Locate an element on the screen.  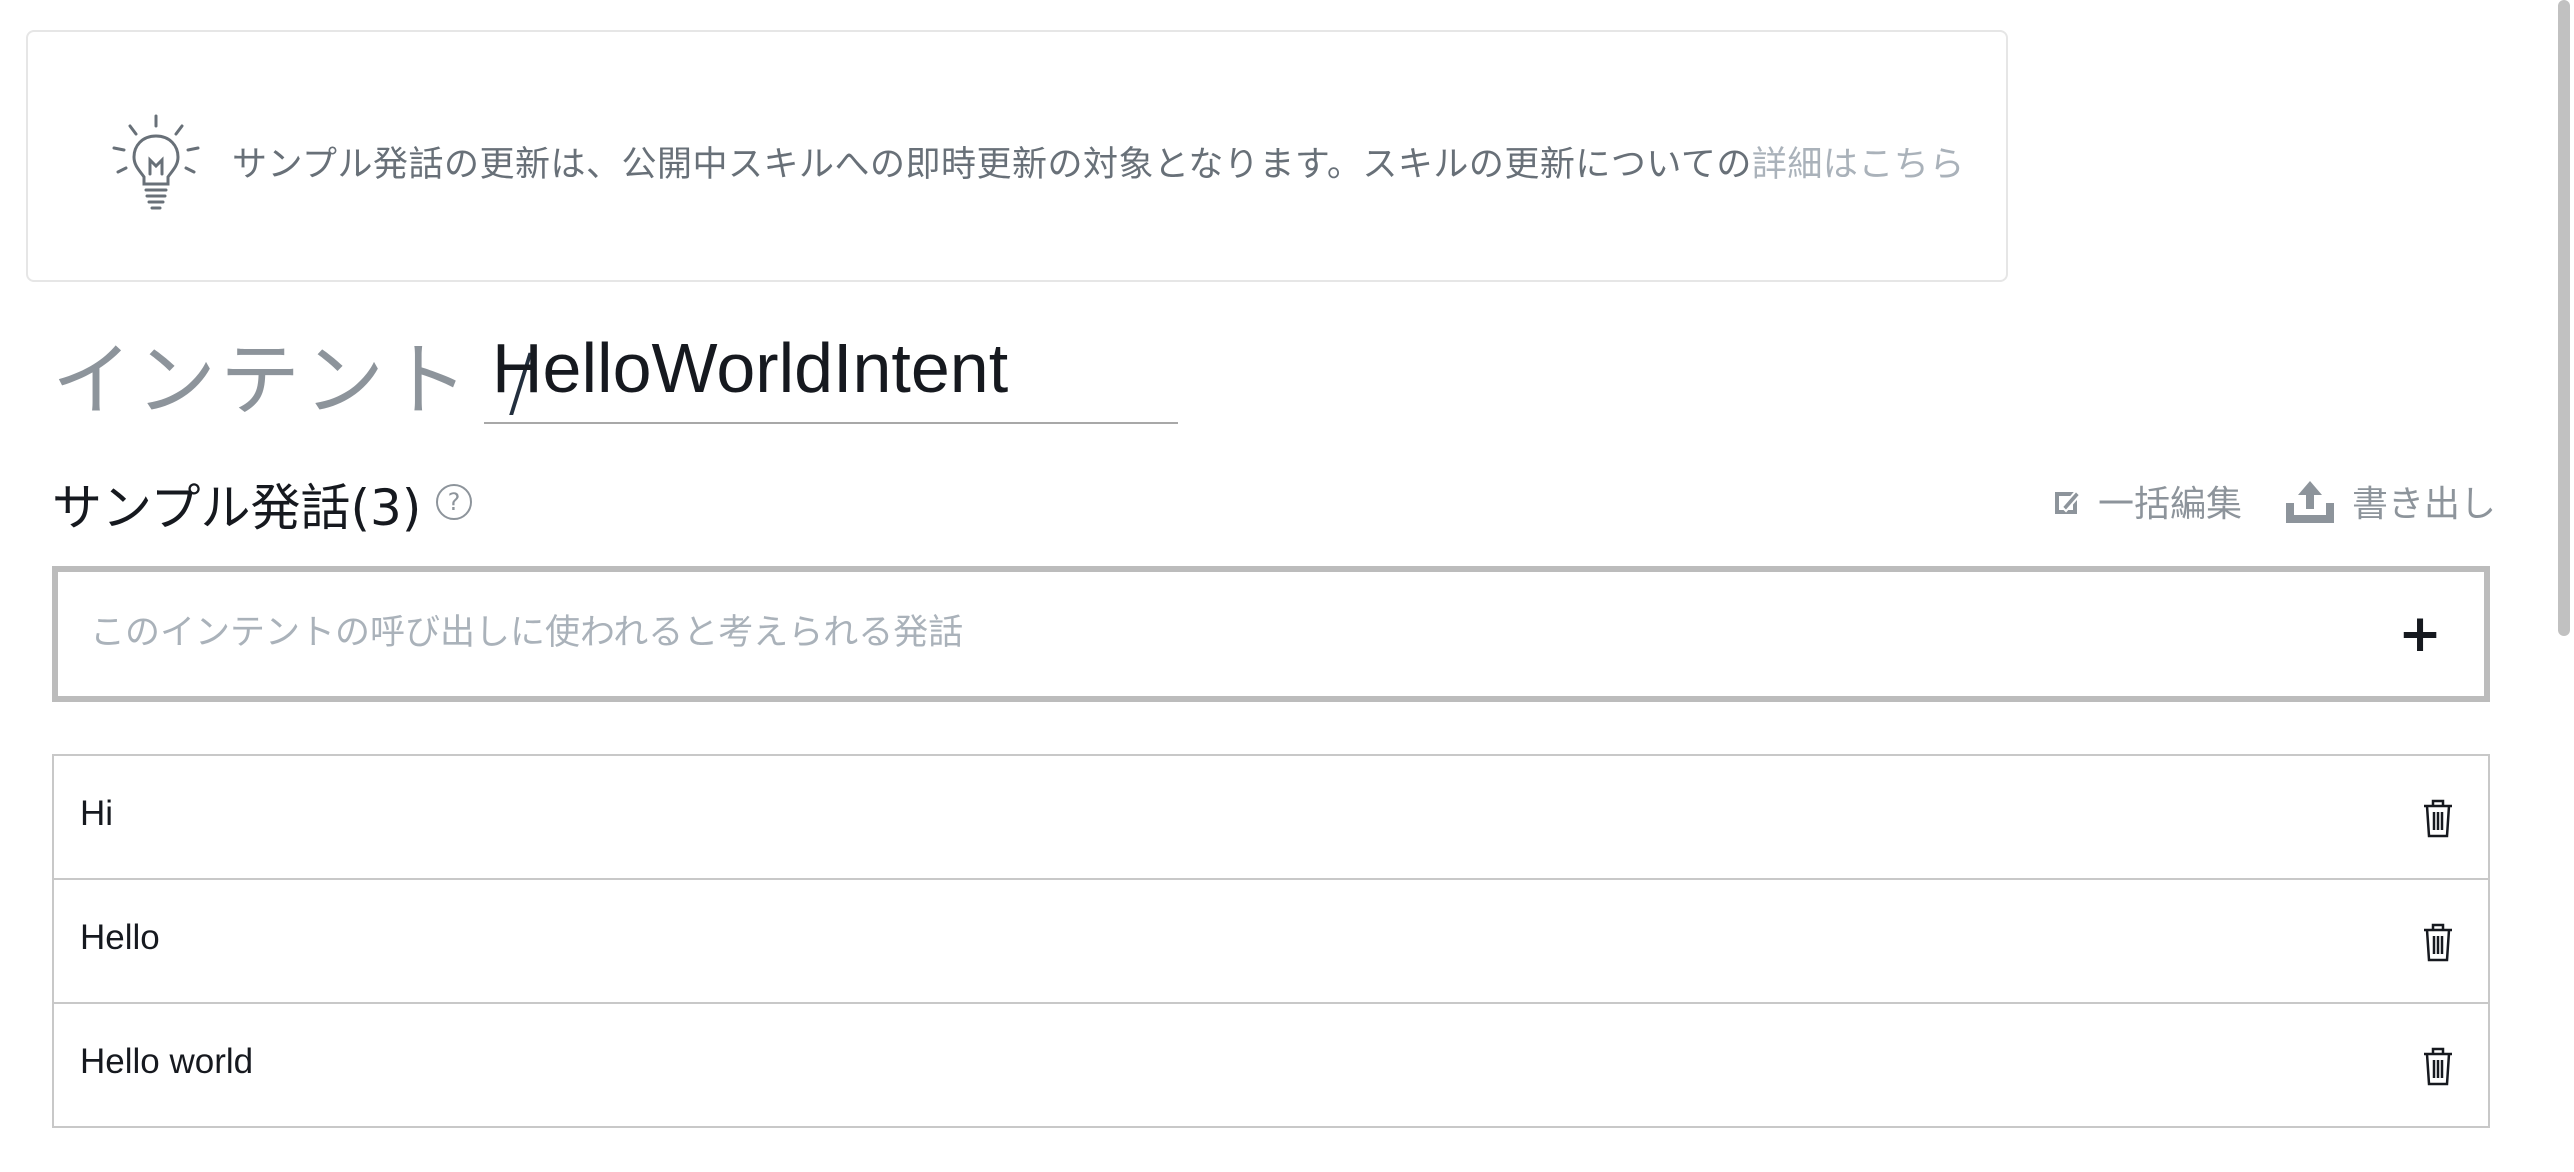
utterance-text: Hello is located at coordinates (120, 938).